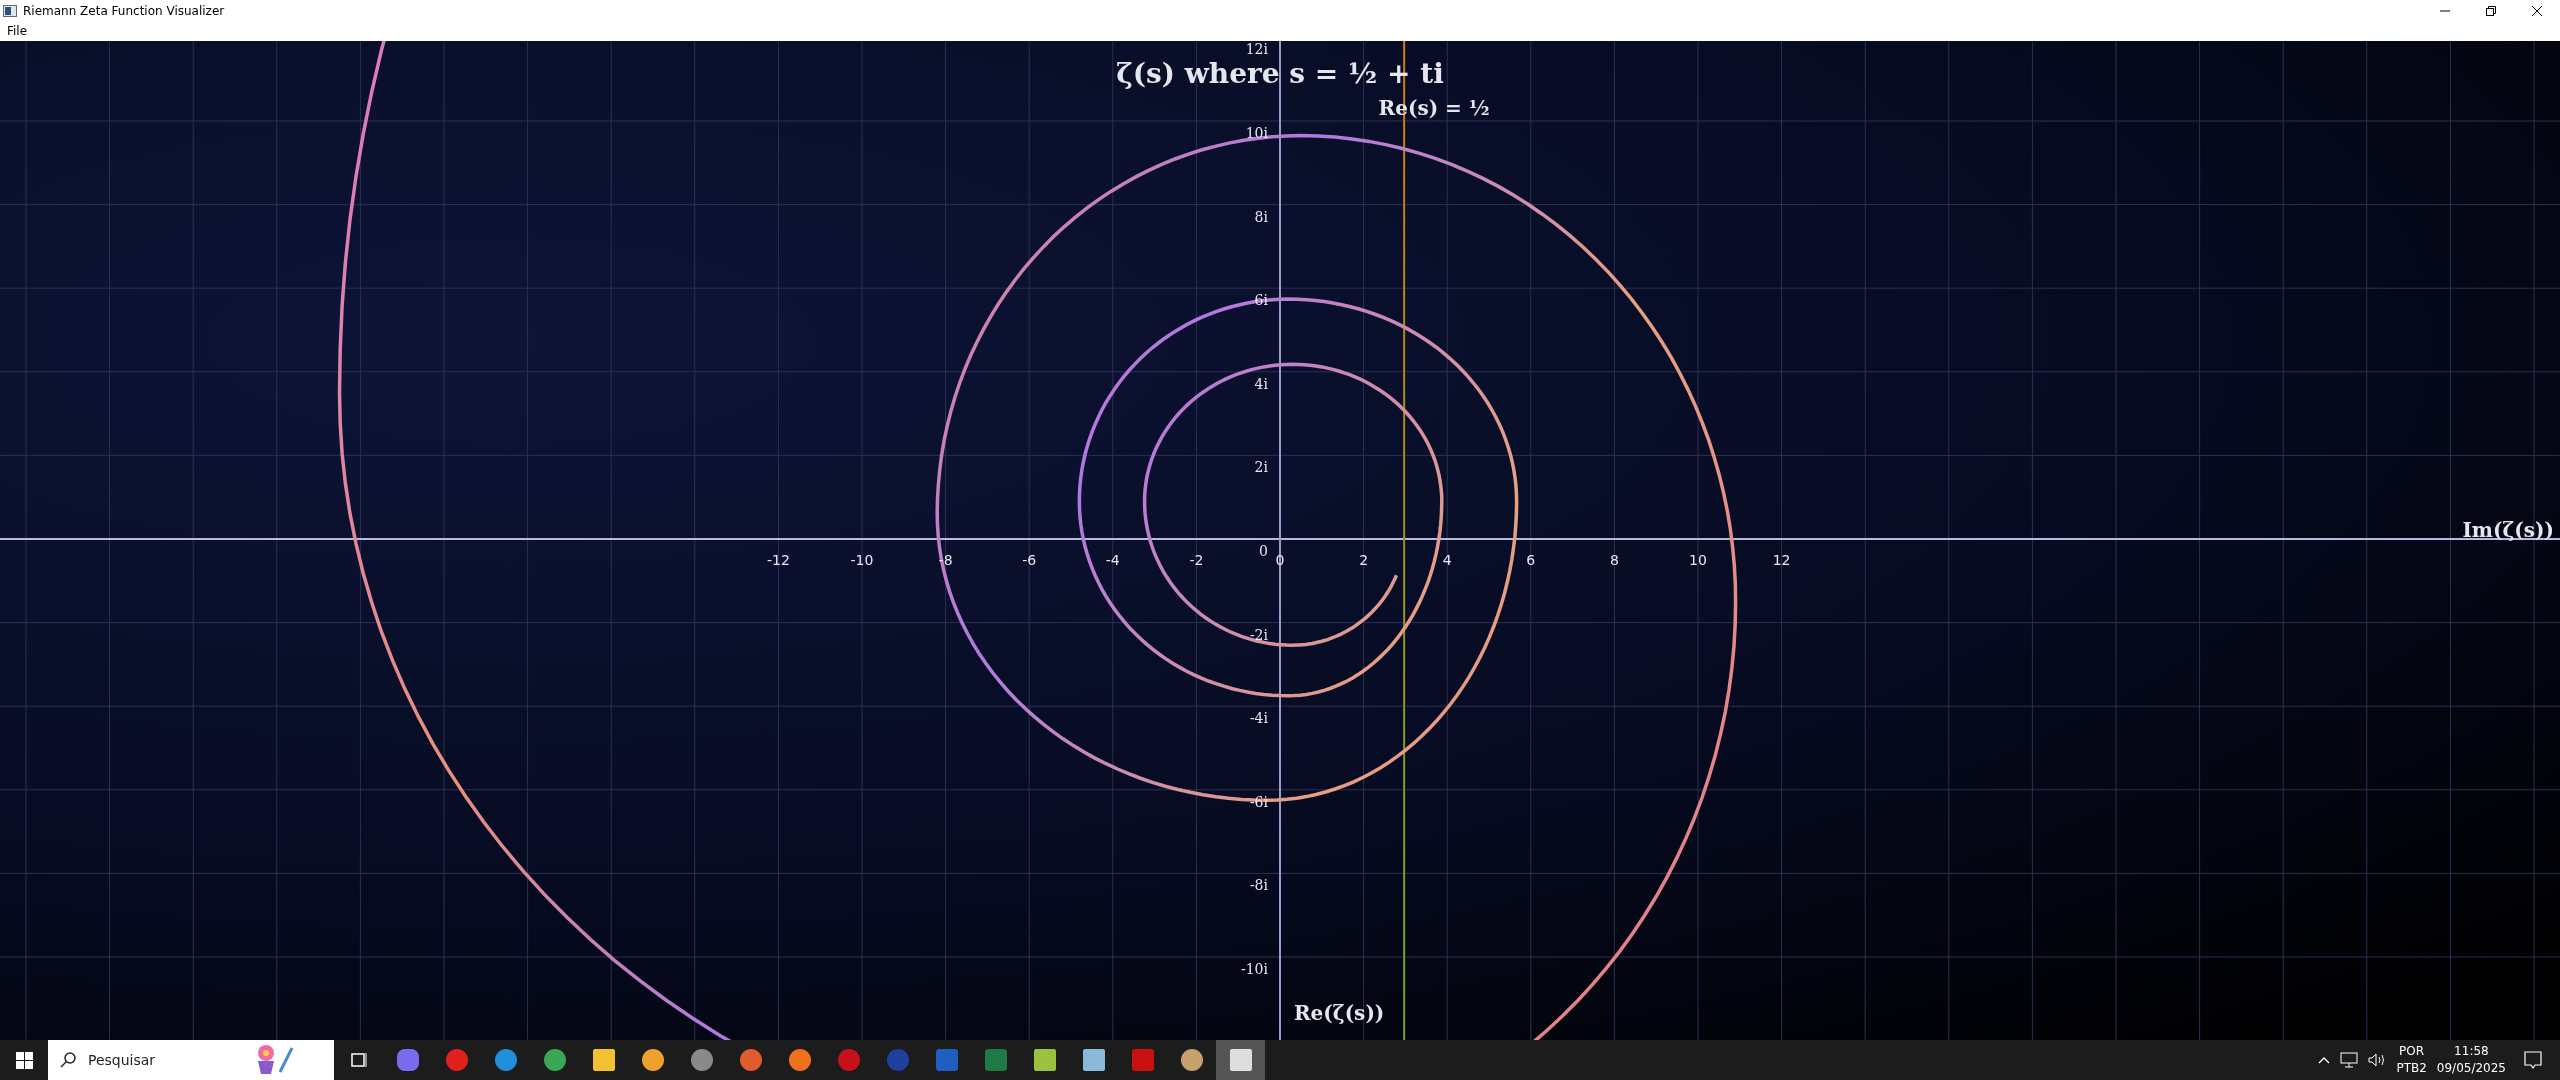 This screenshot has width=2560, height=1080. Describe the element at coordinates (1261, 216) in the screenshot. I see `tick-label: 8i` at that location.